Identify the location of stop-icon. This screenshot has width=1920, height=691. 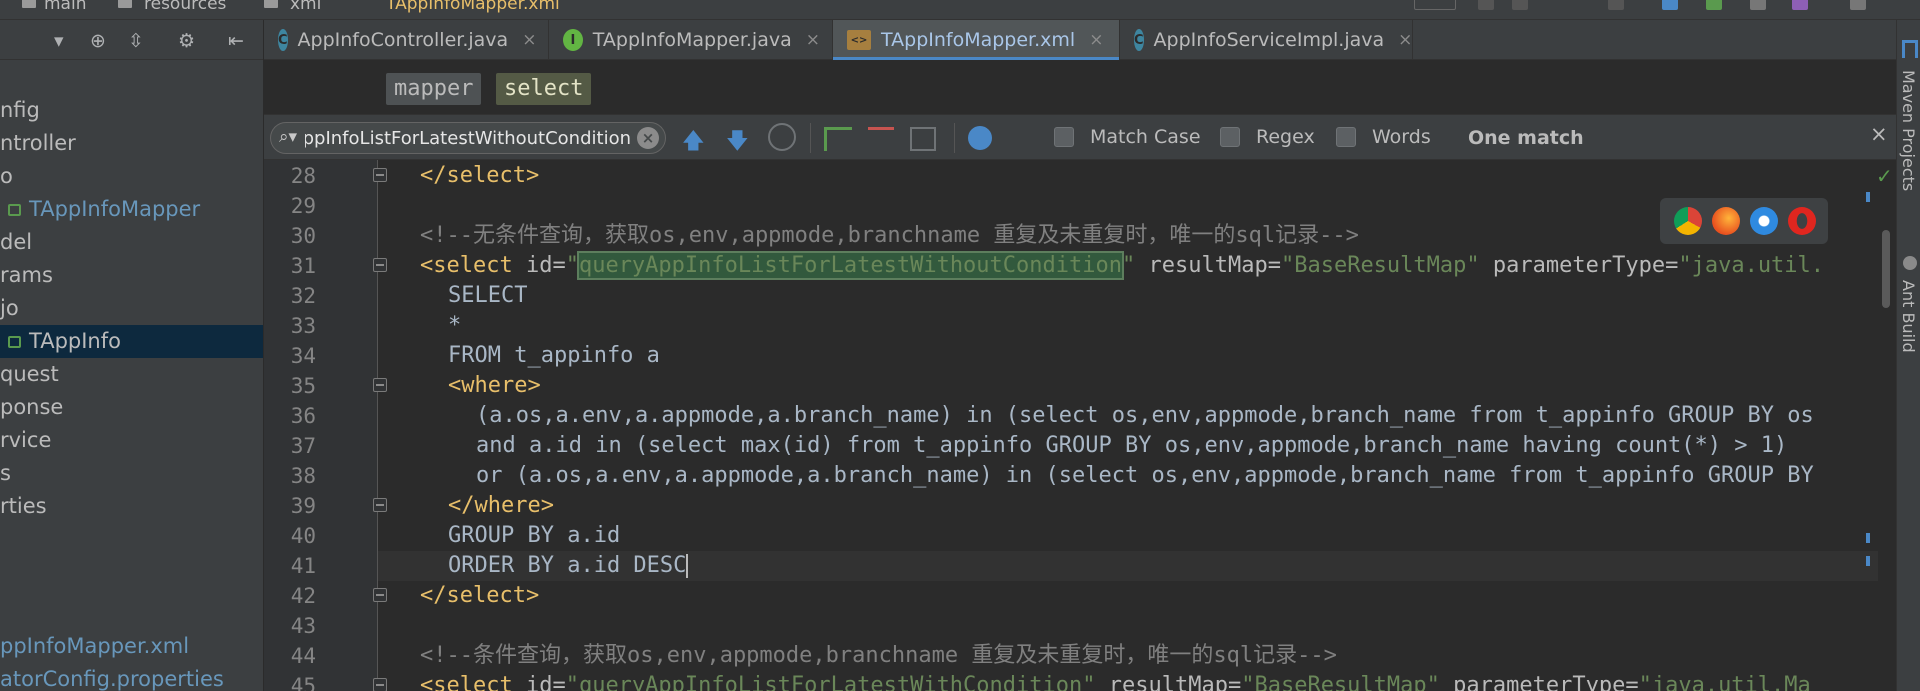
(1616, 5).